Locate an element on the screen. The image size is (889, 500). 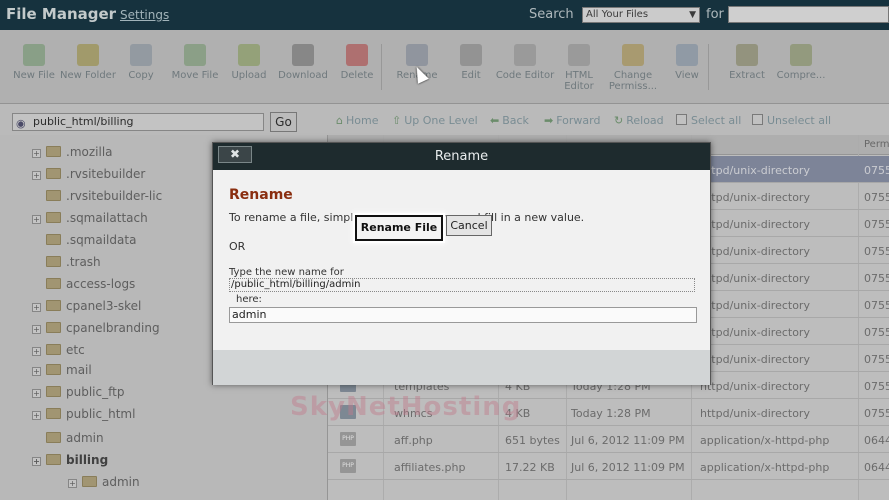
dialog-or-text: OR is located at coordinates (237, 246).